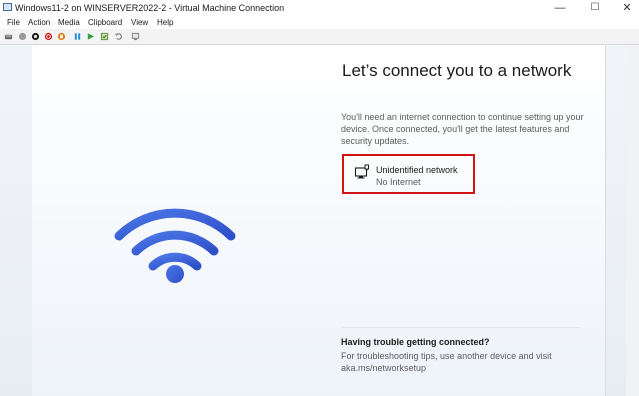  I want to click on ctrl-alt-del-icon, so click(8, 36).